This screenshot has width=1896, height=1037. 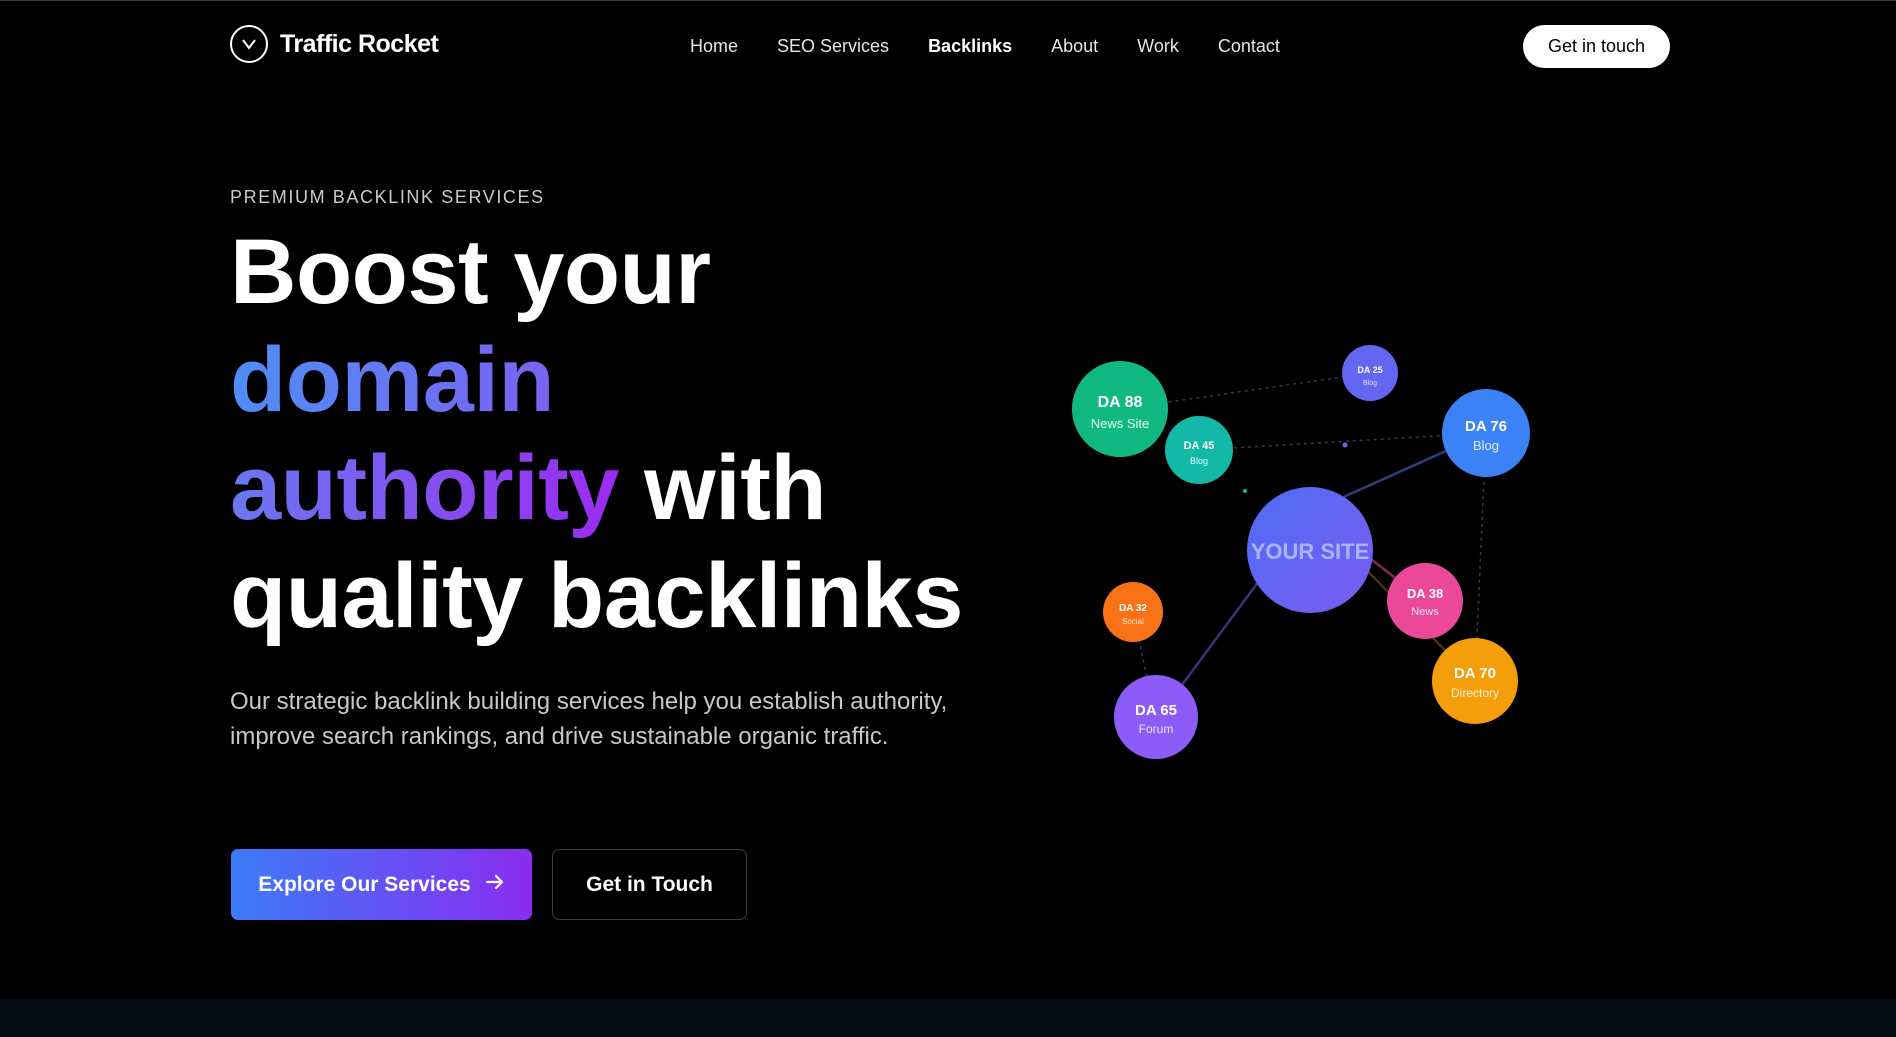 I want to click on svg-text: DA 70, so click(x=1475, y=673).